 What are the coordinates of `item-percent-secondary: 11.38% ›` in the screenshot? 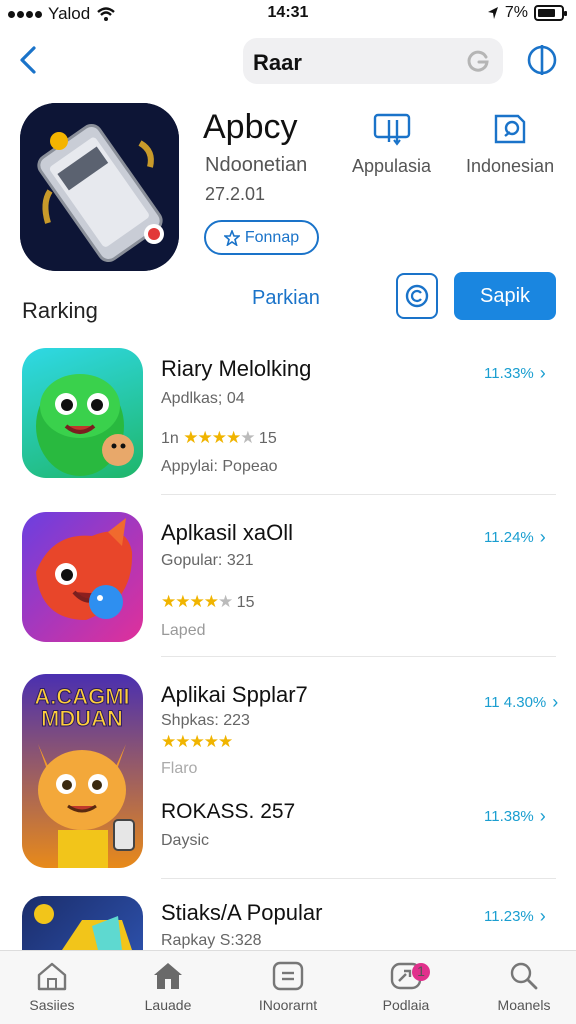 It's located at (515, 816).